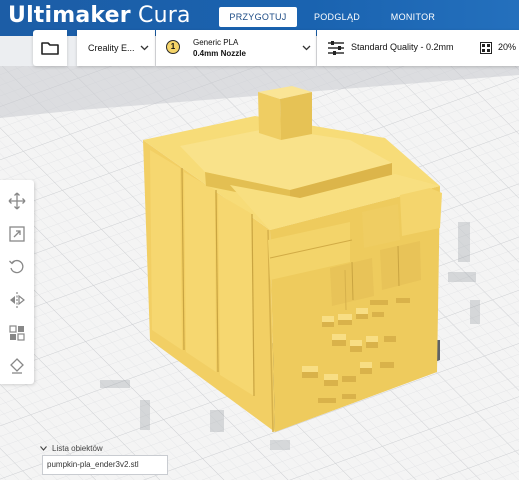  I want to click on stage-tabs: PRZYGOTUJ PODGLĄD MONITOR, so click(334, 17).